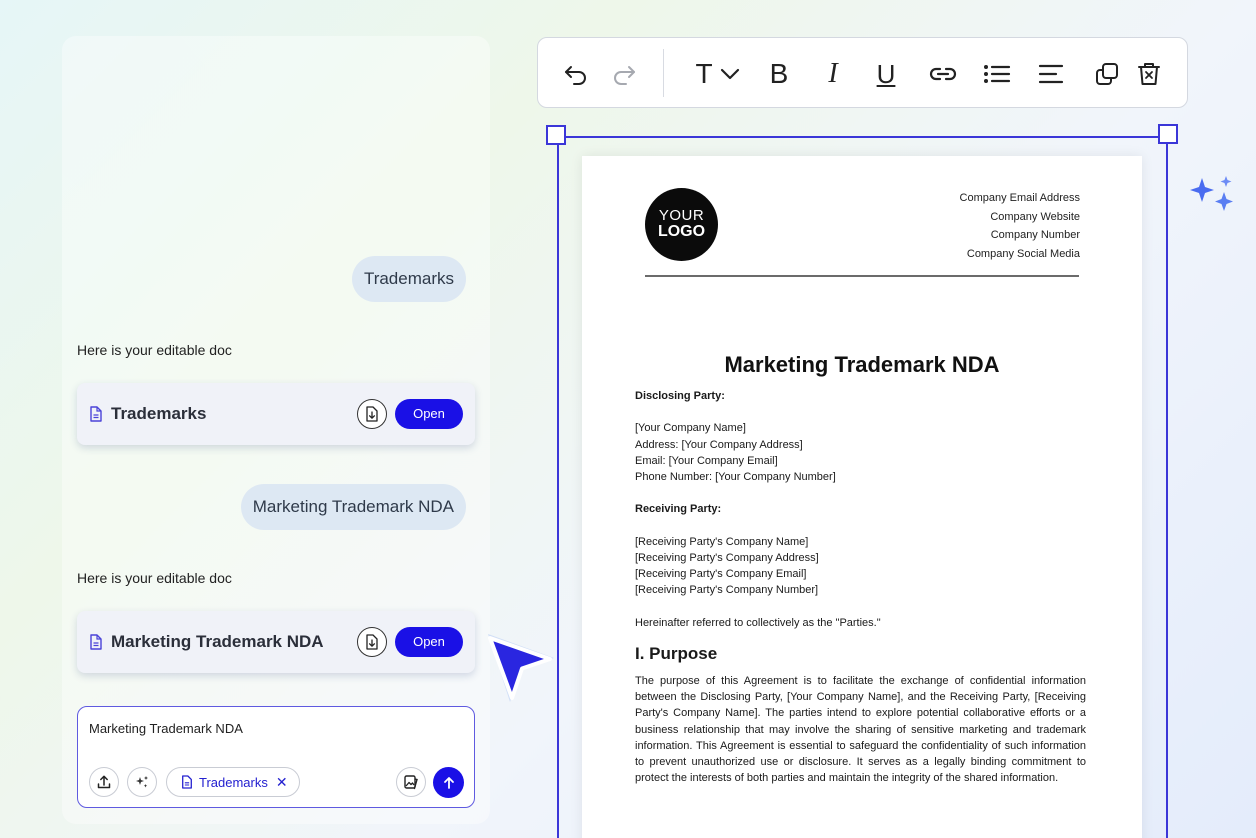 The image size is (1256, 838). What do you see at coordinates (678, 509) in the screenshot?
I see `receiving-party-label: Receiving Party:` at bounding box center [678, 509].